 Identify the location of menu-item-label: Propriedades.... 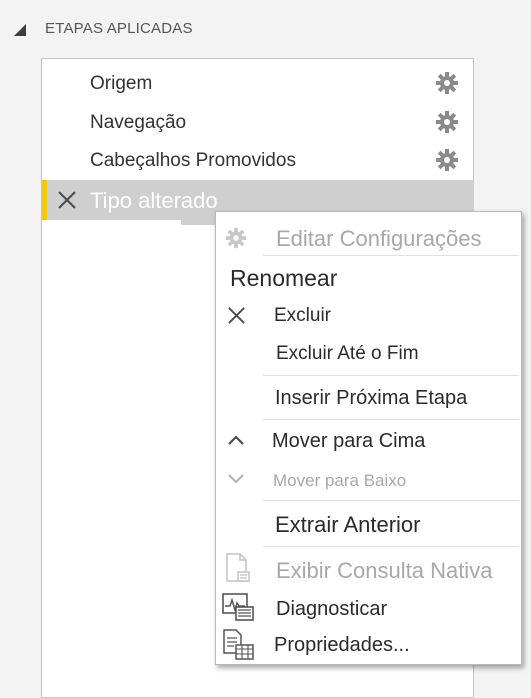
(342, 645).